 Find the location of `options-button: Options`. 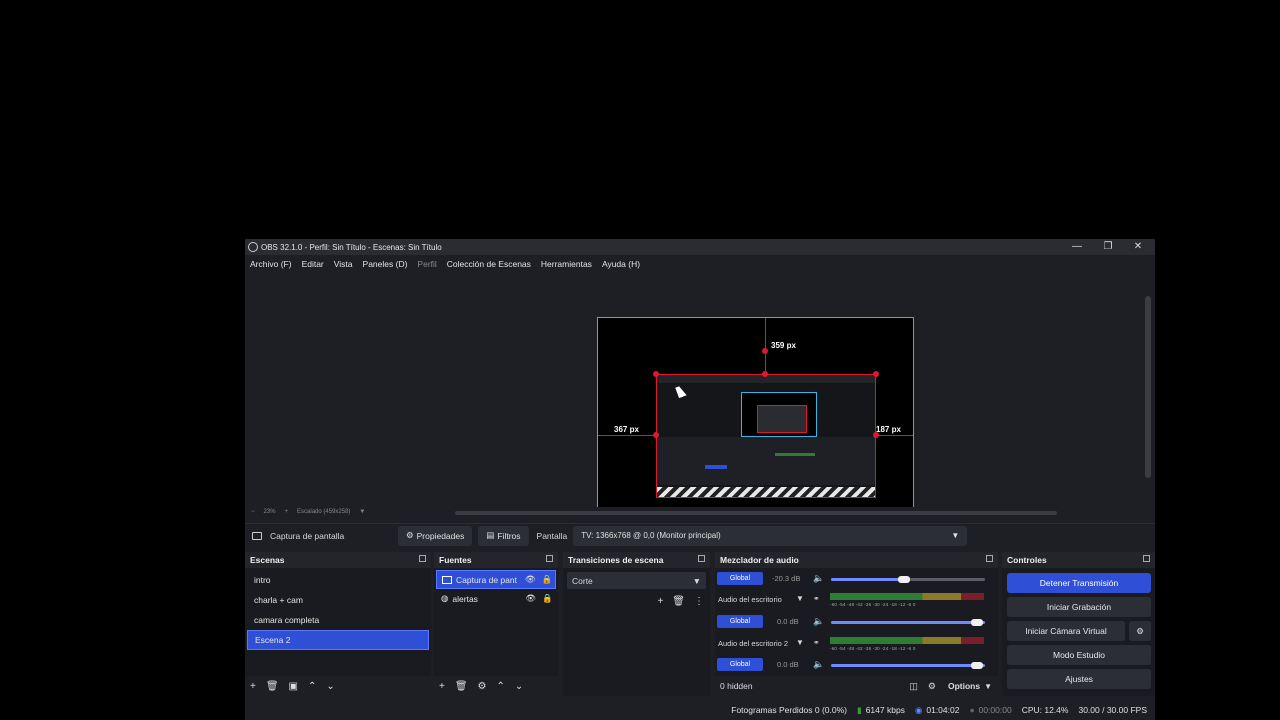

options-button: Options is located at coordinates (964, 686).